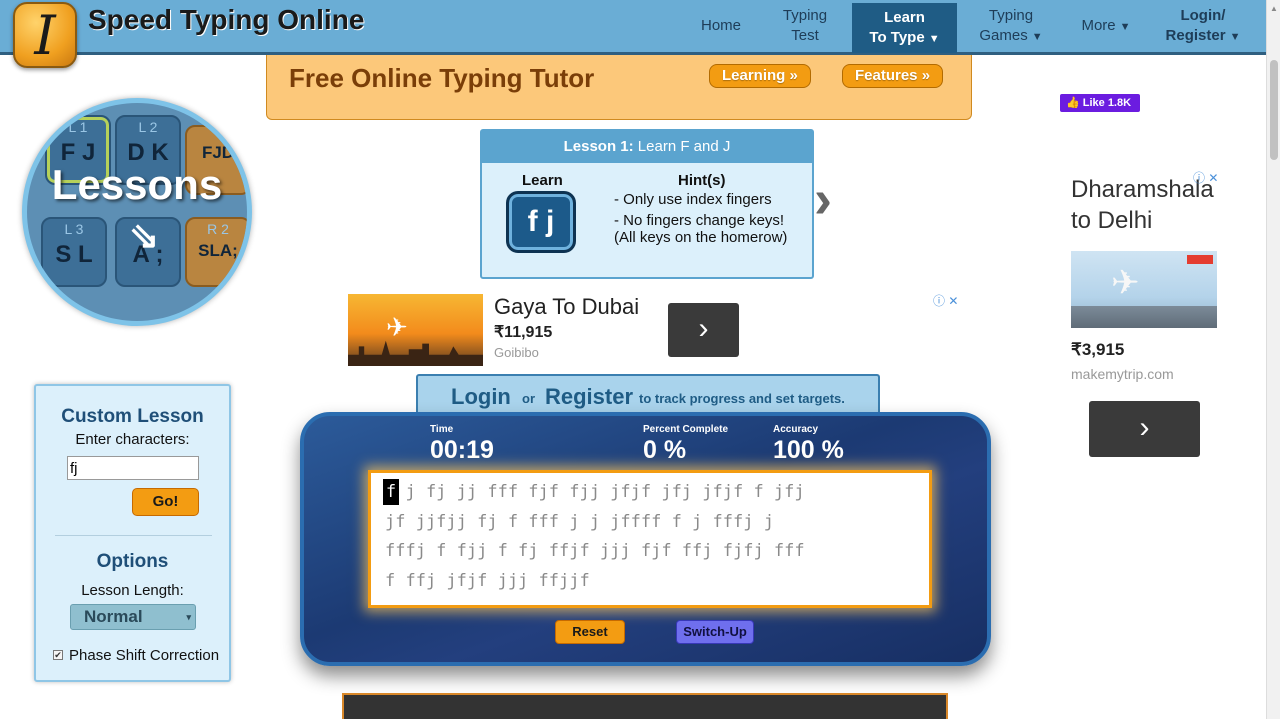 The height and width of the screenshot is (719, 1280). I want to click on nav-learn-line2: To Type, so click(897, 37).